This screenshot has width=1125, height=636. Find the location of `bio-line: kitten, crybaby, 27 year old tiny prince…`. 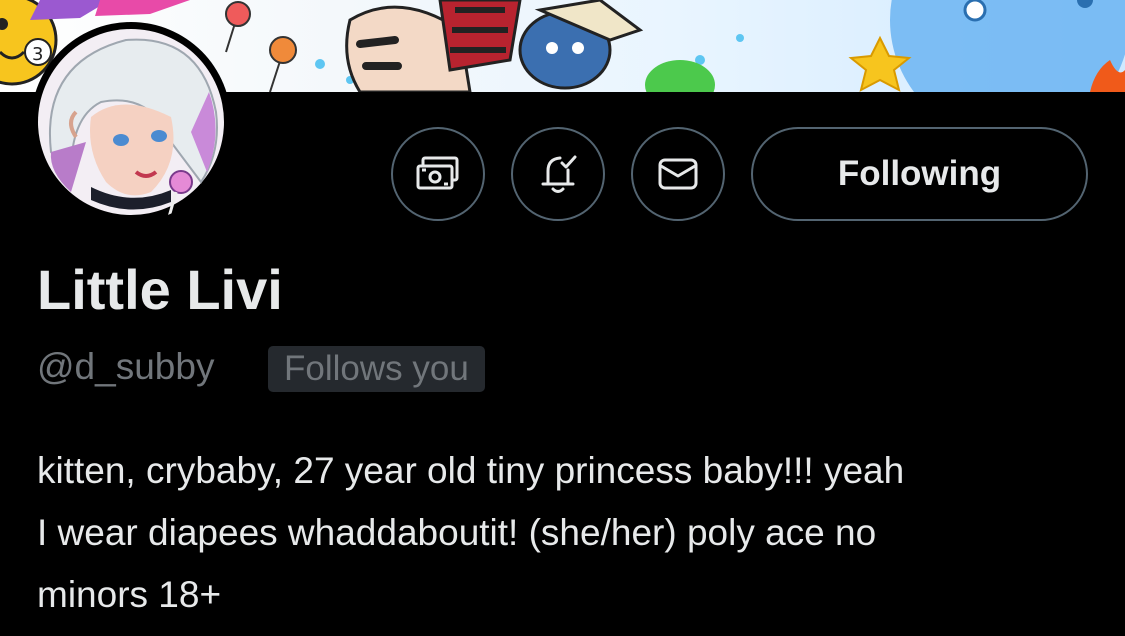

bio-line: kitten, crybaby, 27 year old tiny prince… is located at coordinates (471, 470).